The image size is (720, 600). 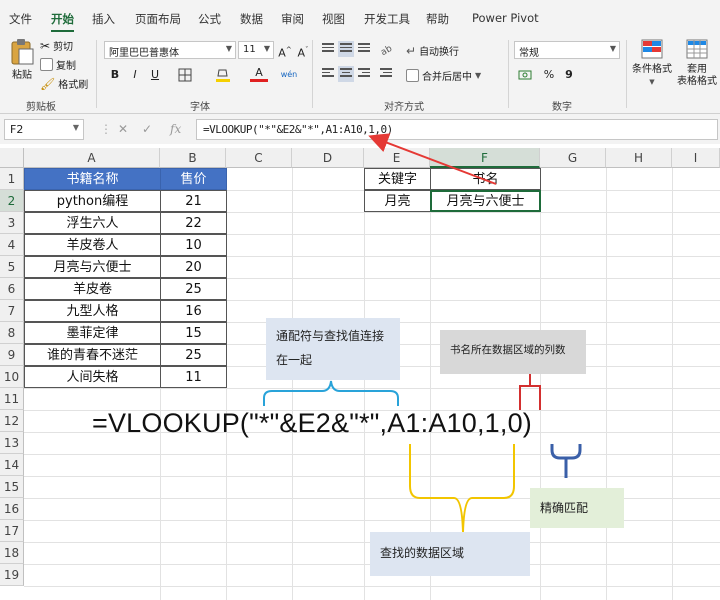 I want to click on cancel-icon: ✕, so click(x=123, y=129).